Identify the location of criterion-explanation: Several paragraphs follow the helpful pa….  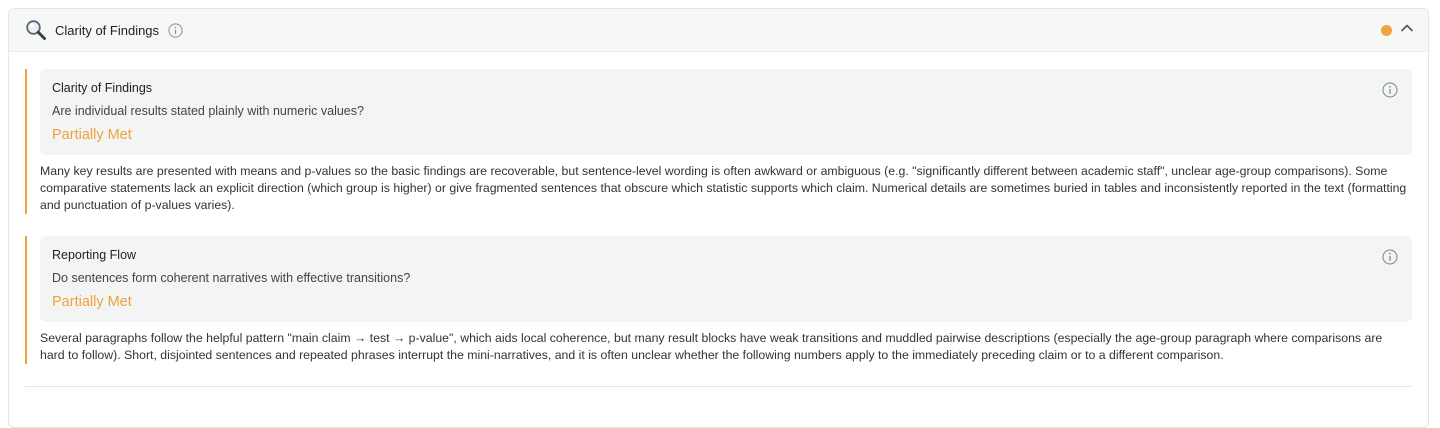
(711, 346).